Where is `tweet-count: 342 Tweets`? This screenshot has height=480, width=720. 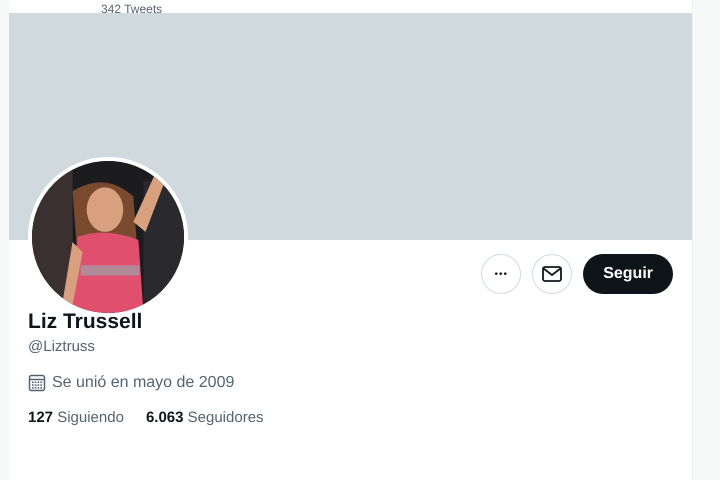 tweet-count: 342 Tweets is located at coordinates (131, 9).